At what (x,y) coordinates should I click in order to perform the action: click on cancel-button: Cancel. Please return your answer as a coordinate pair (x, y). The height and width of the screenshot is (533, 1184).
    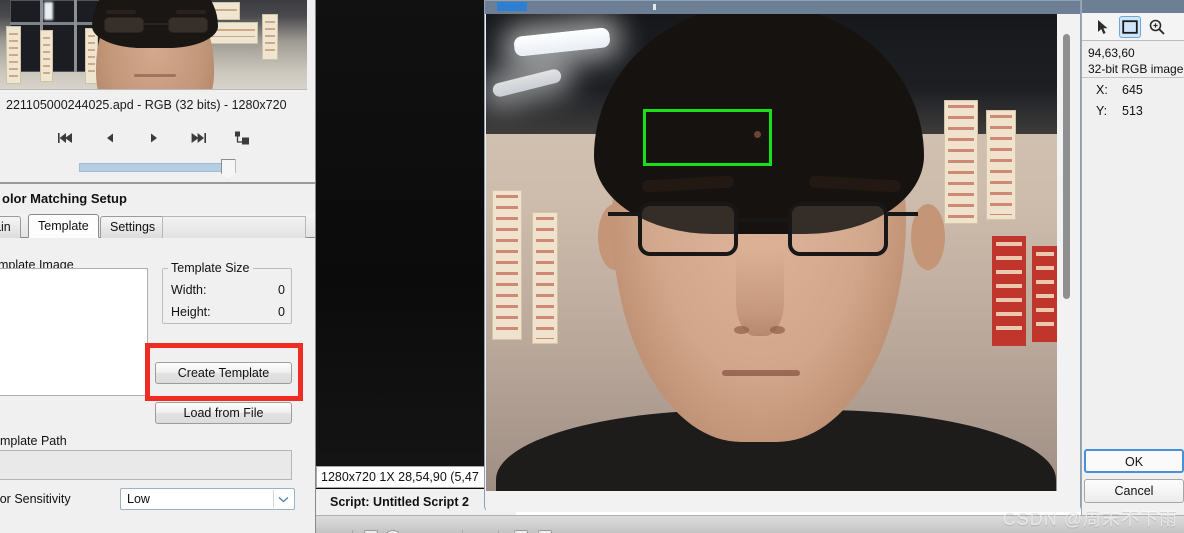
    Looking at the image, I should click on (1134, 491).